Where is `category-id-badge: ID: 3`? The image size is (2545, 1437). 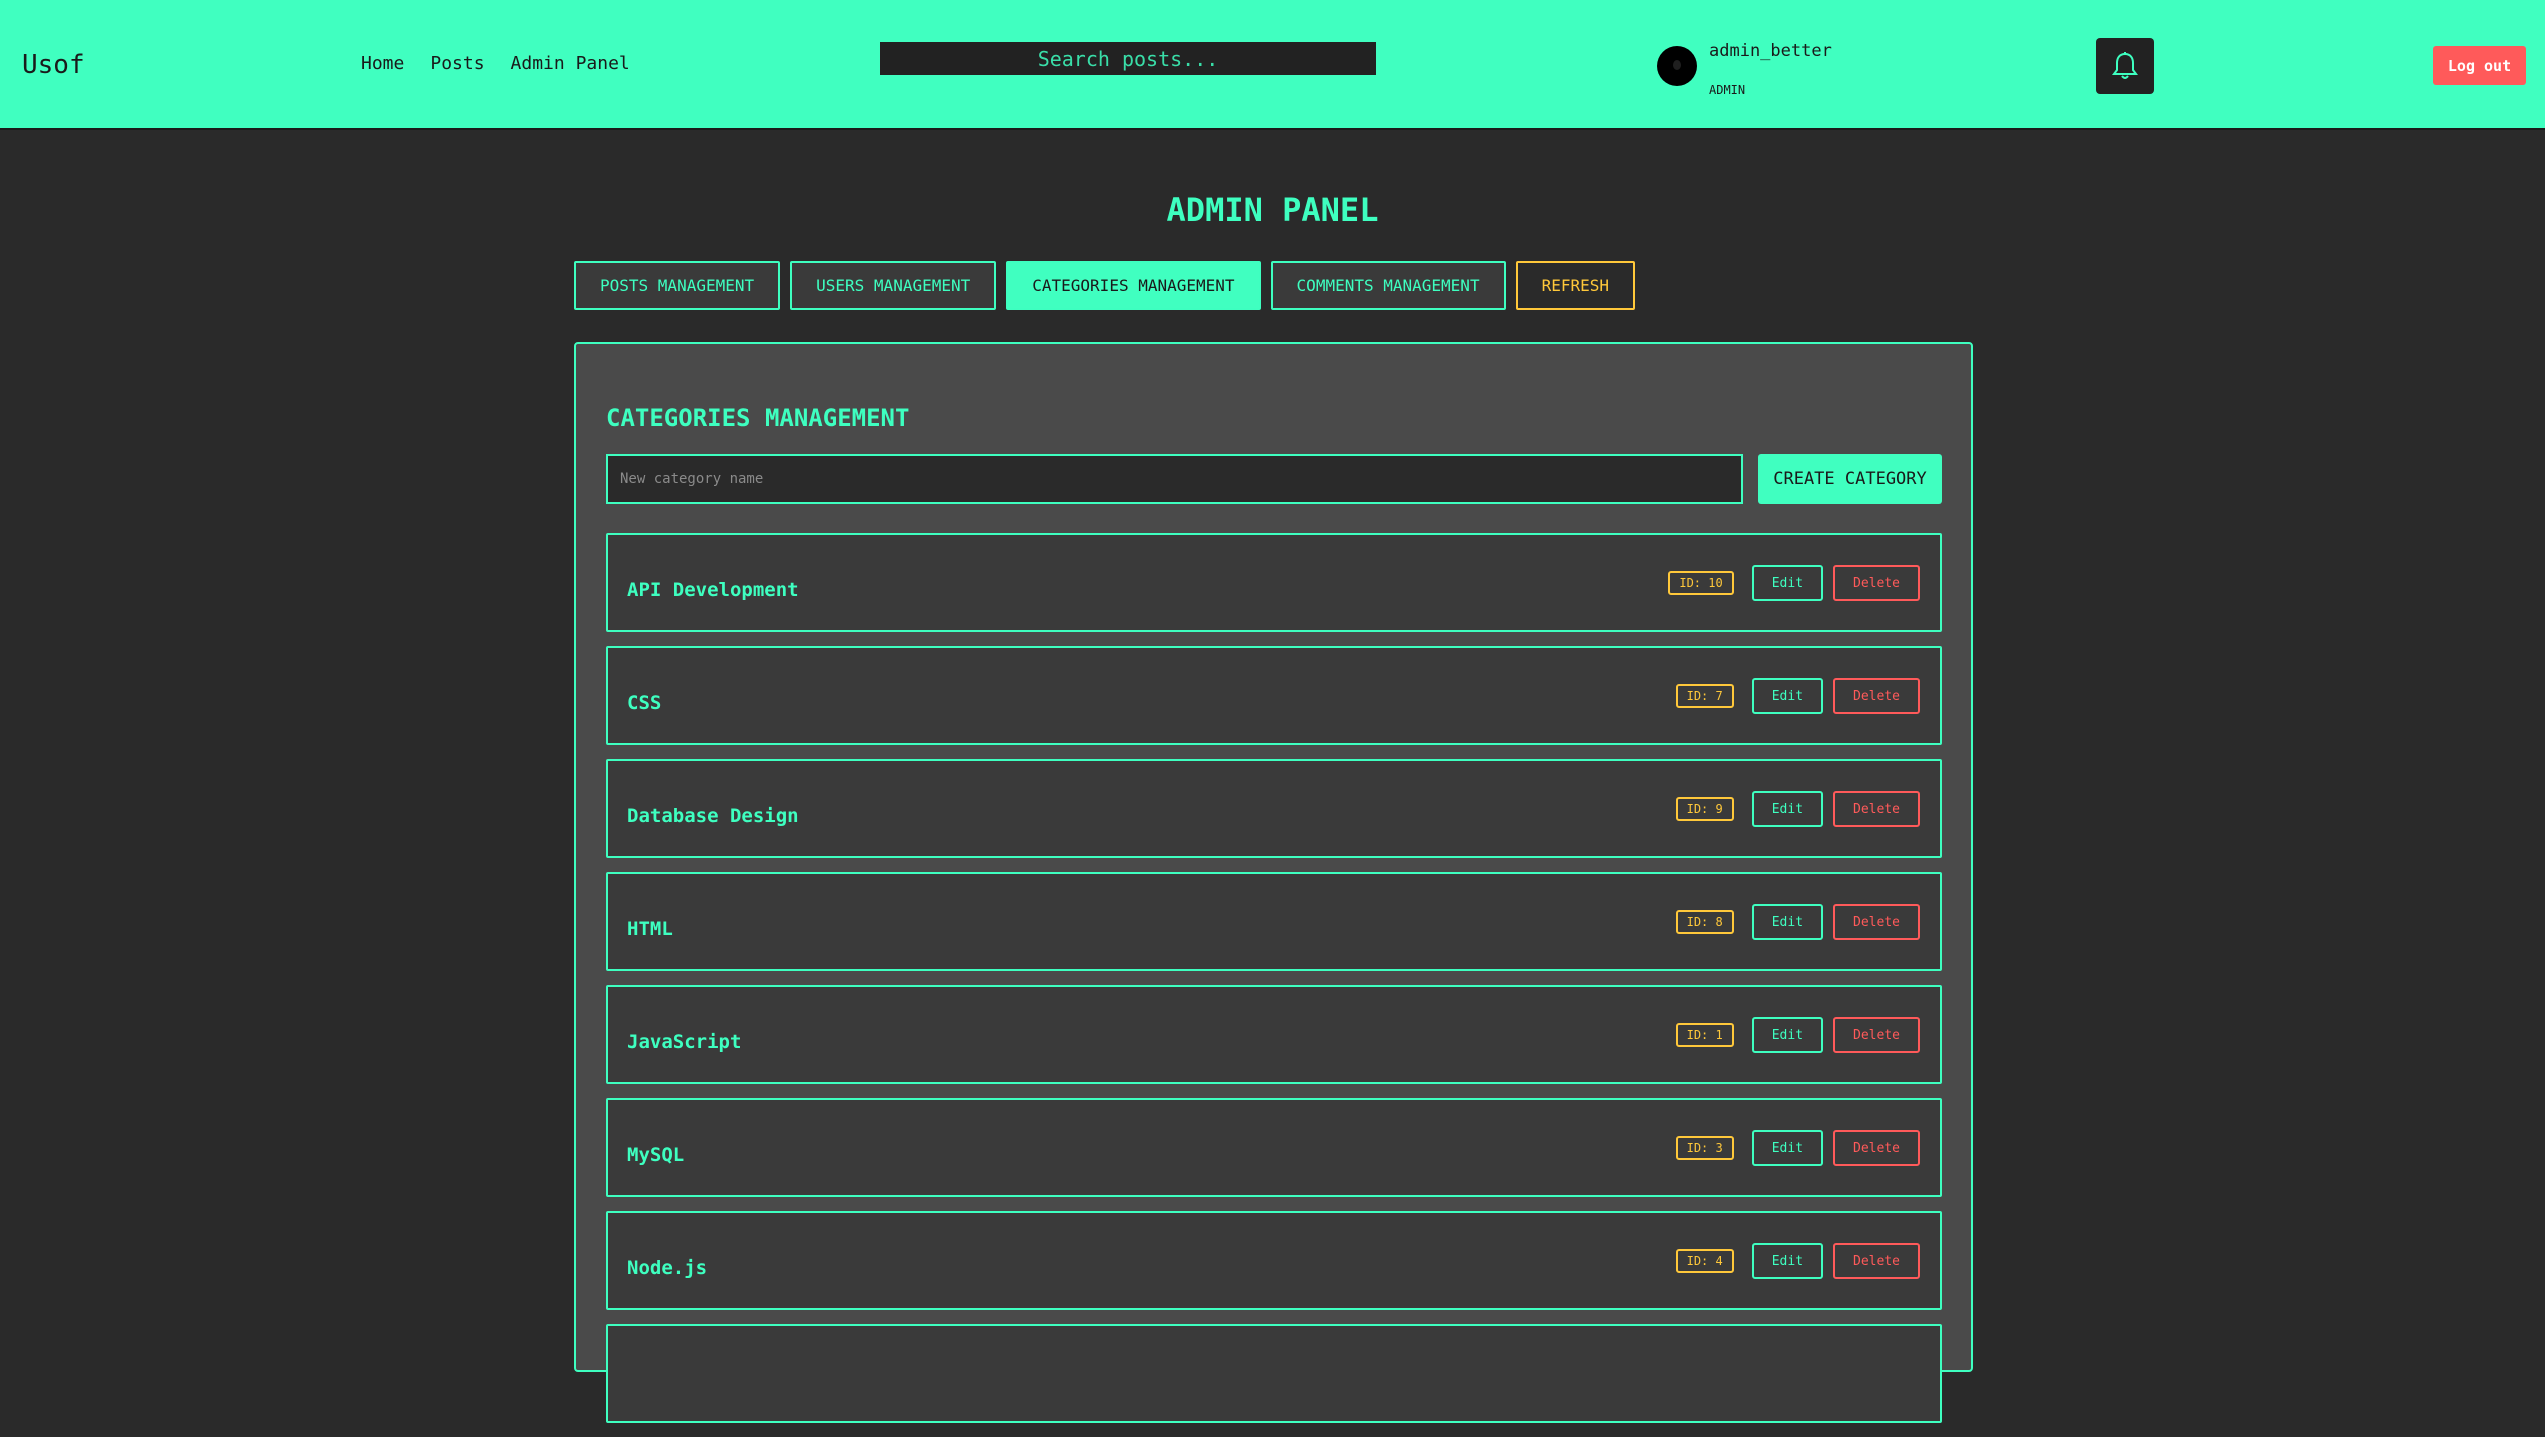 category-id-badge: ID: 3 is located at coordinates (1704, 1148).